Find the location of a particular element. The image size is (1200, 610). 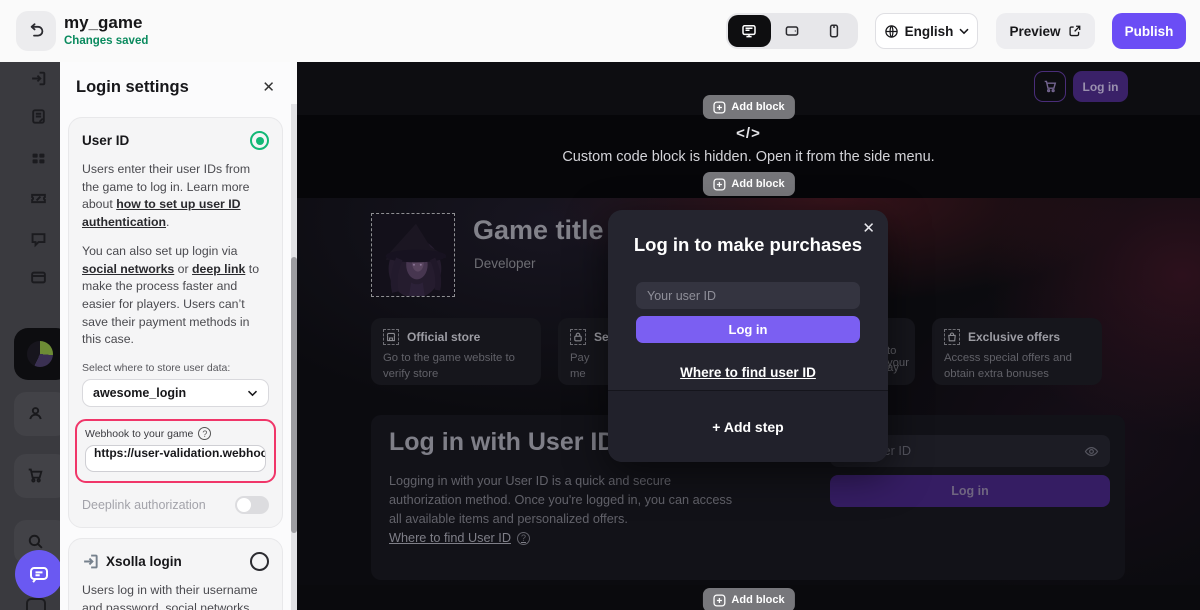

site-login-button-top: Log in is located at coordinates (1100, 86).